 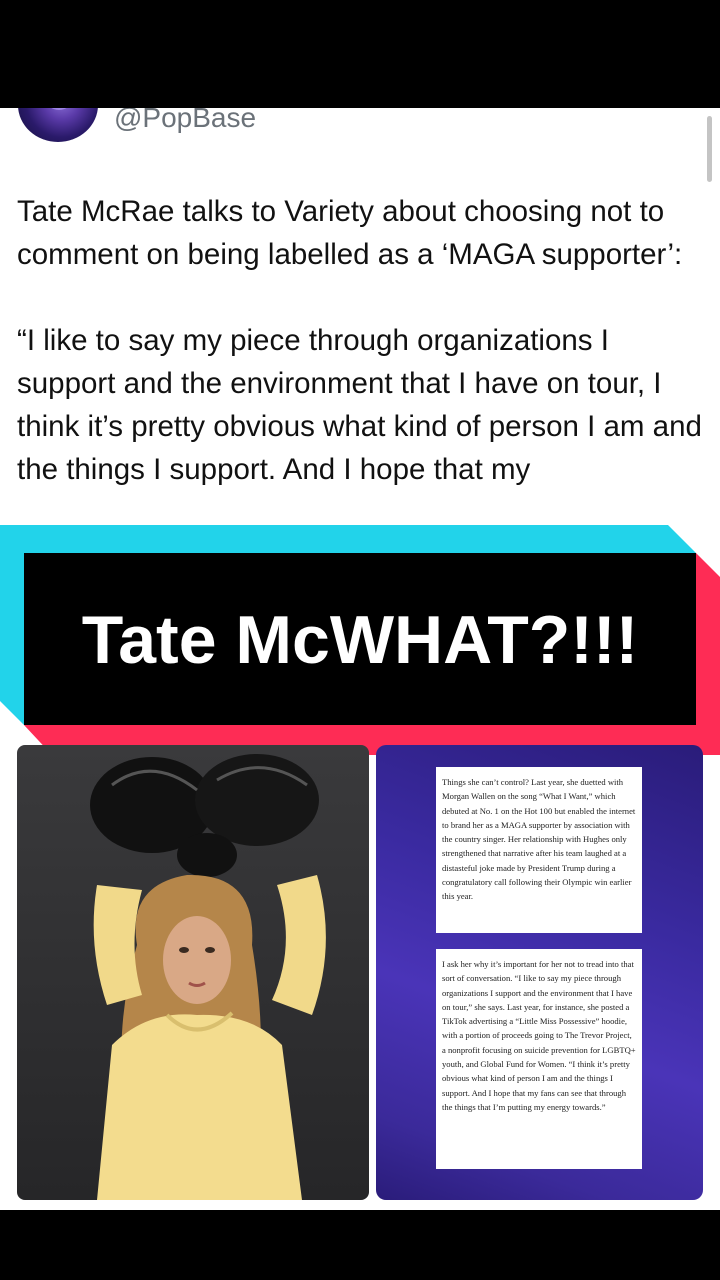 What do you see at coordinates (709, 149) in the screenshot?
I see `scrollbar` at bounding box center [709, 149].